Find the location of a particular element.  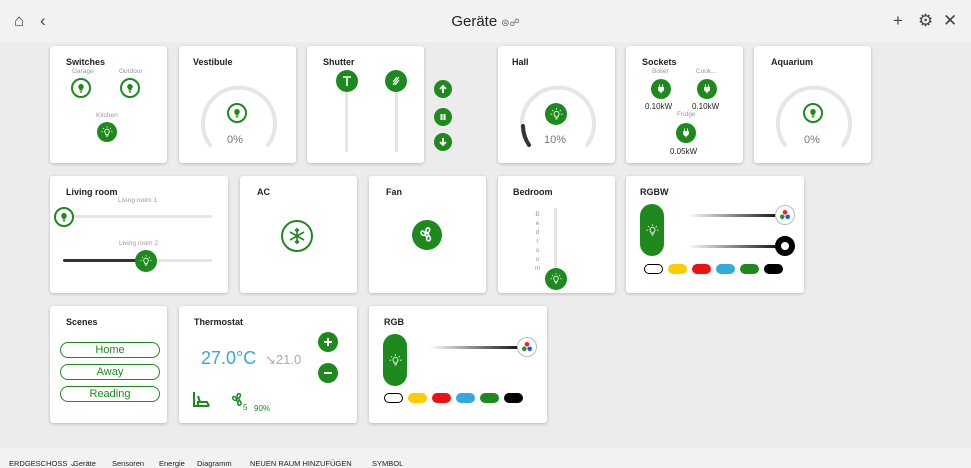

fan-toggle-button is located at coordinates (427, 235).